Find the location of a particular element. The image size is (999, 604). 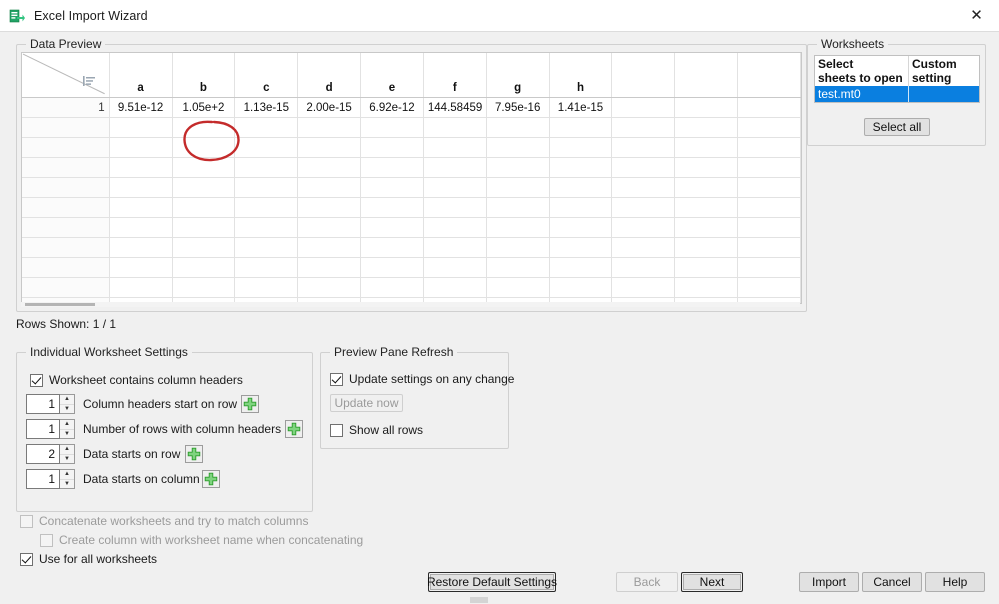

show-all-rows-row: Show all rows is located at coordinates (376, 430).